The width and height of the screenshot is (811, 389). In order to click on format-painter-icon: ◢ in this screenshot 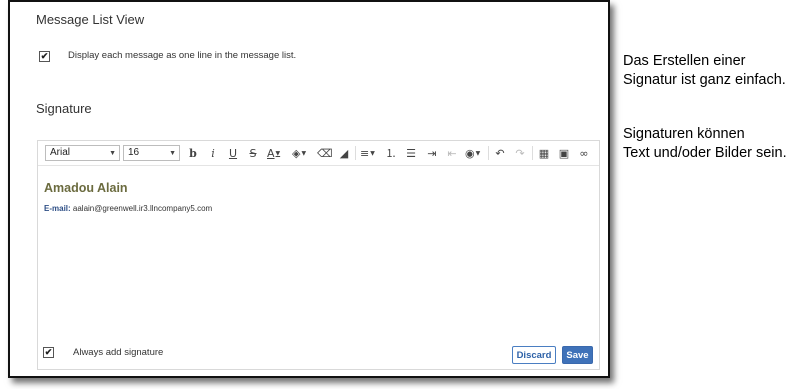, I will do `click(344, 153)`.